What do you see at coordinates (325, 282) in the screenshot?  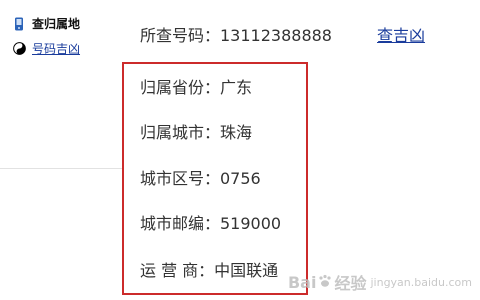 I see `paw-icon` at bounding box center [325, 282].